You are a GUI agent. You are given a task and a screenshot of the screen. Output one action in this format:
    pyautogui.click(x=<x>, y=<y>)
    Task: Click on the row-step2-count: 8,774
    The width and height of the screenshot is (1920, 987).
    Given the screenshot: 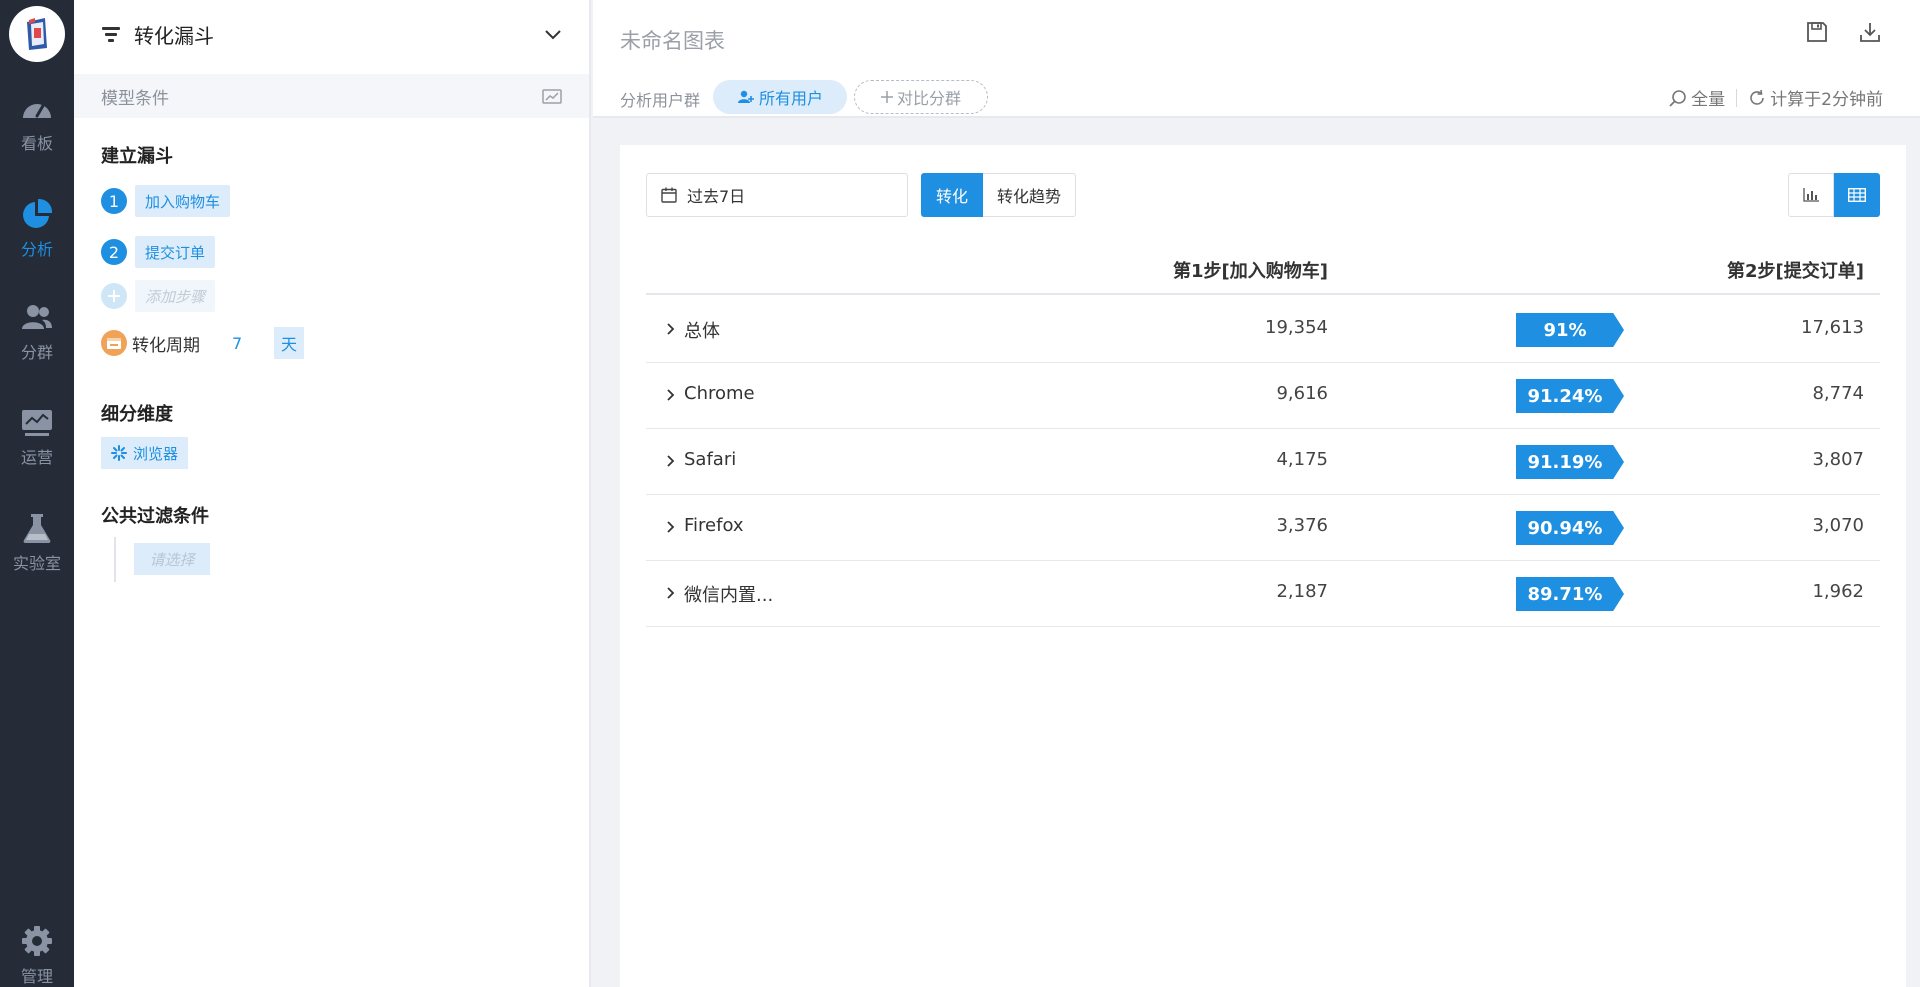 What is the action you would take?
    pyautogui.click(x=1838, y=393)
    